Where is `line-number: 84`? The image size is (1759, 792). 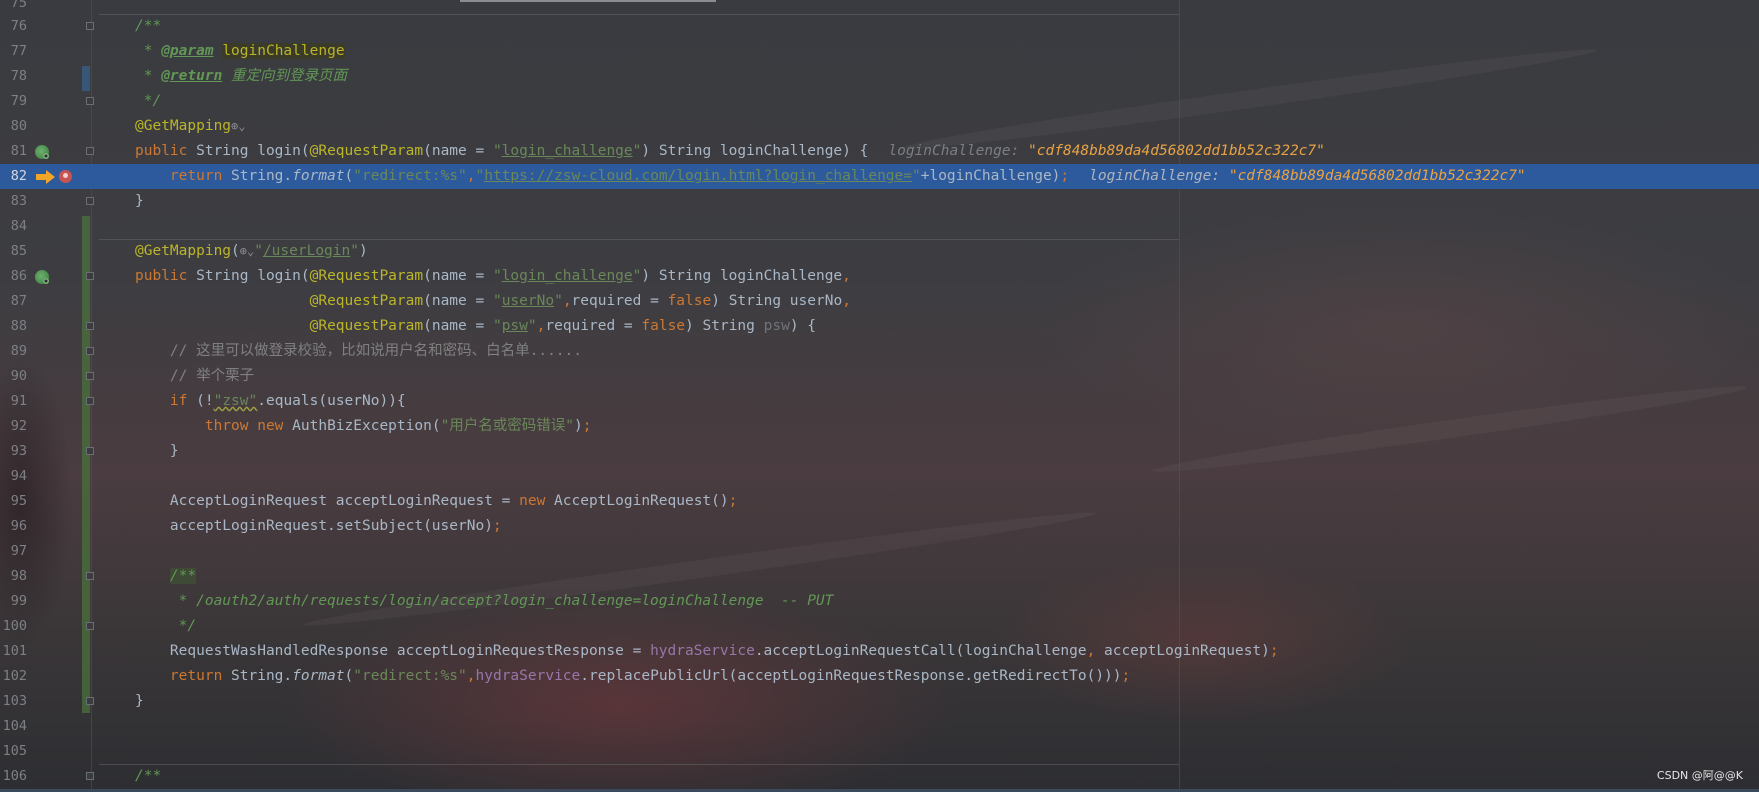
line-number: 84 is located at coordinates (13, 226).